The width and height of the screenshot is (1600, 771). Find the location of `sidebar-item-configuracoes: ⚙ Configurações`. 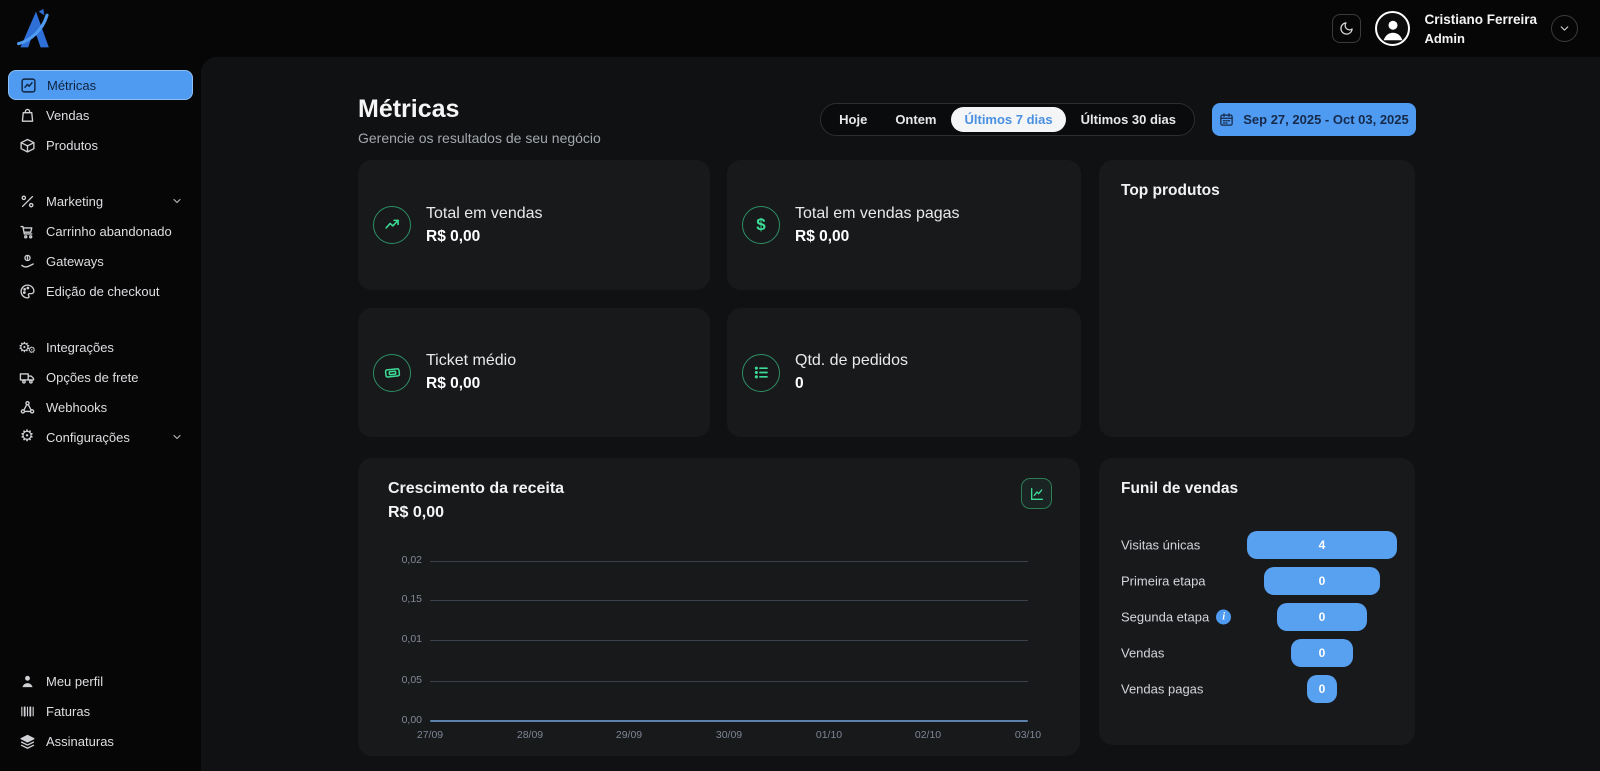

sidebar-item-configuracoes: ⚙ Configurações is located at coordinates (100, 437).